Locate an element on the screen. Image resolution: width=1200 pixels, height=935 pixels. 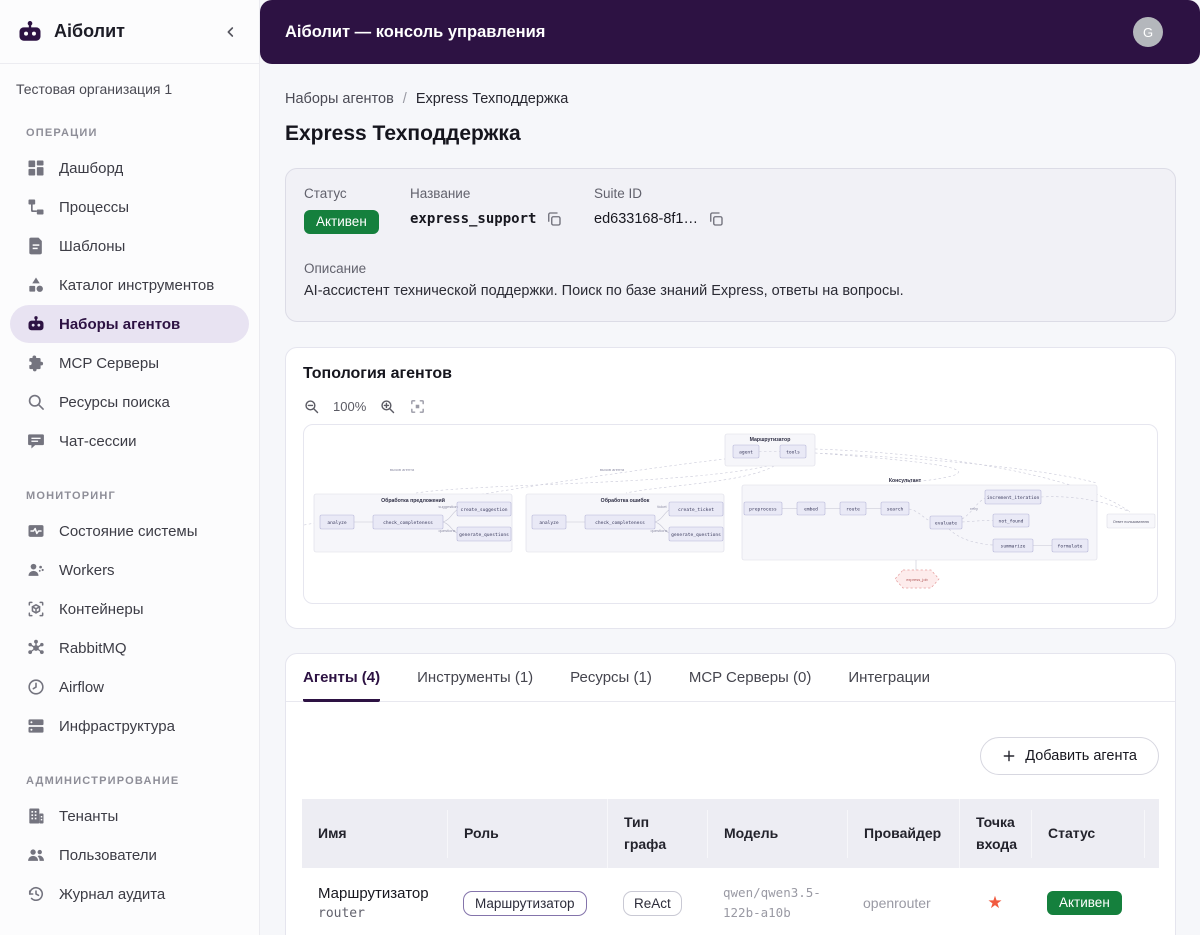
svg-text: check_completeness is located at coordinates (408, 523).